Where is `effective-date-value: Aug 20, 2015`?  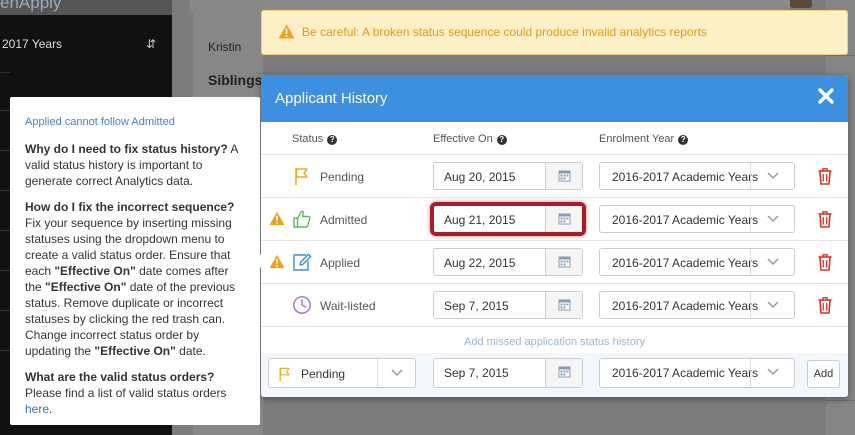
effective-date-value: Aug 20, 2015 is located at coordinates (480, 177).